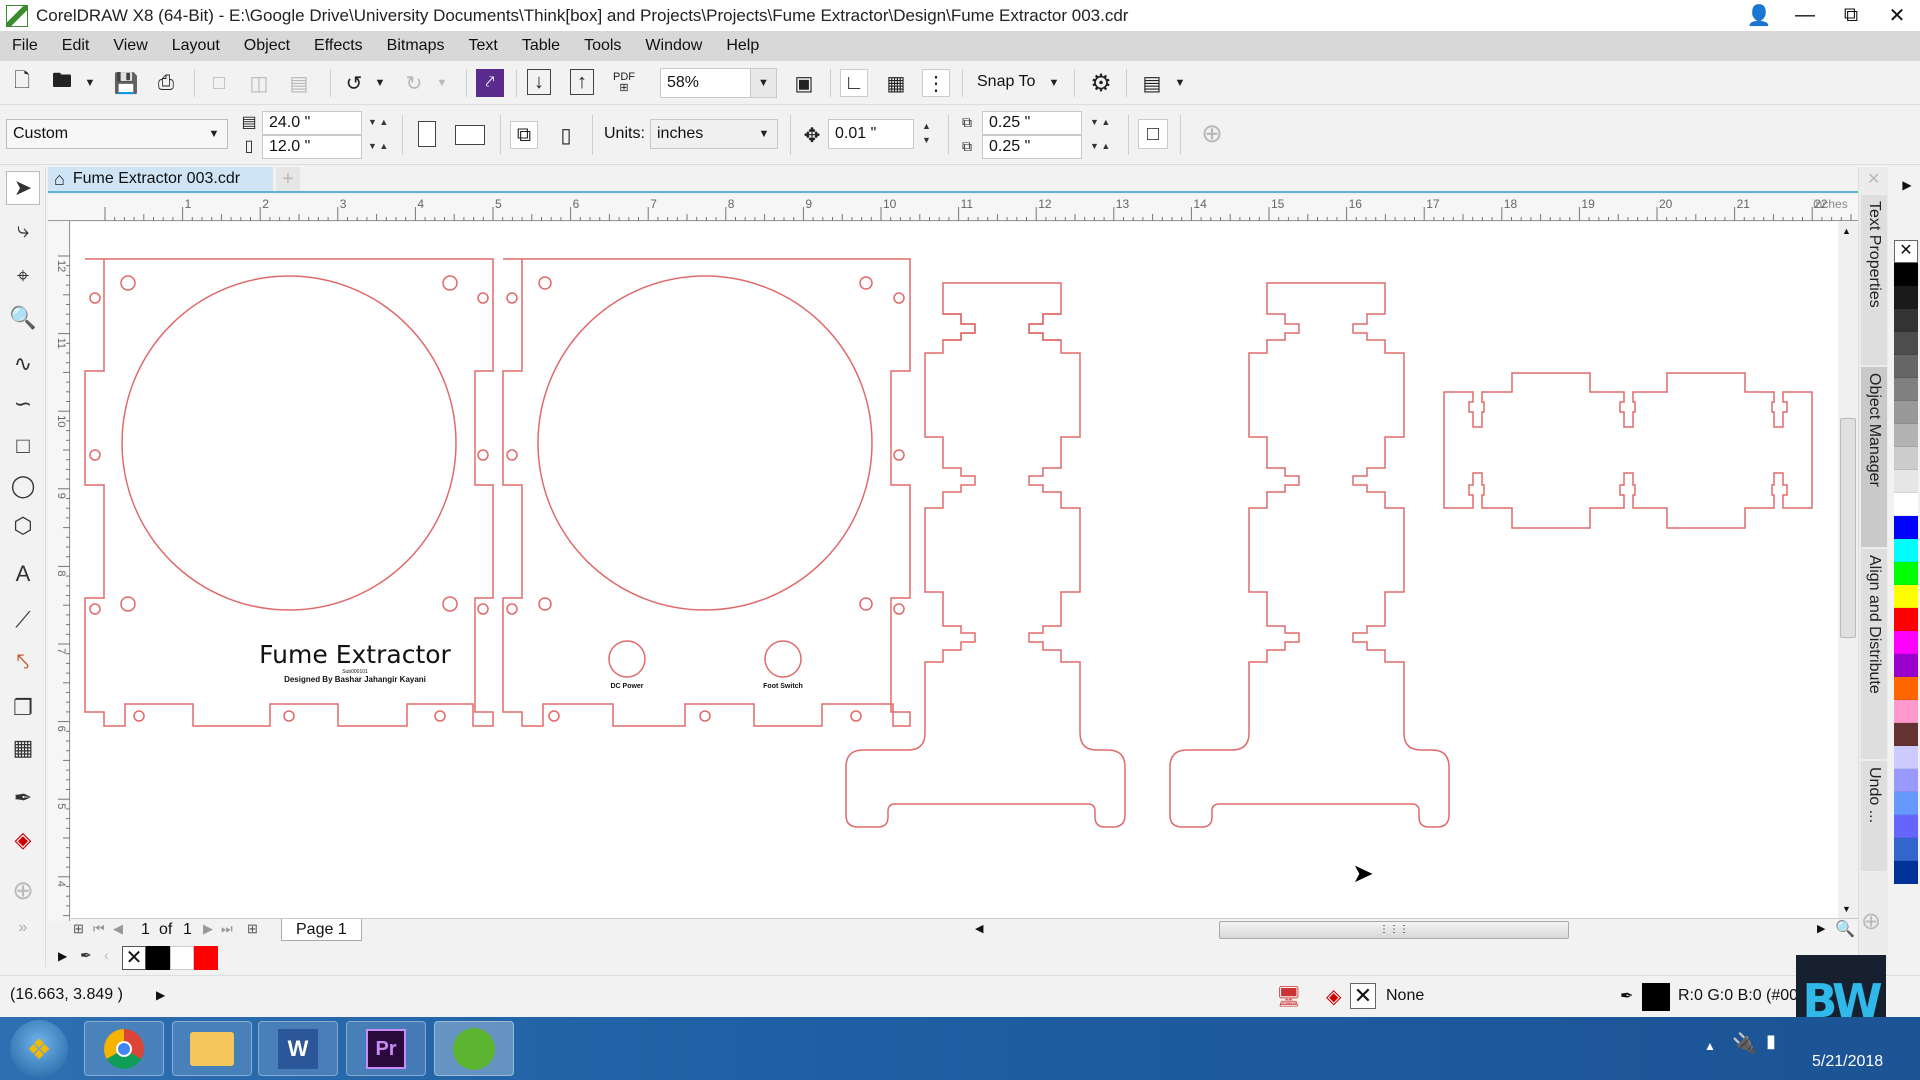  What do you see at coordinates (39, 1049) in the screenshot?
I see `start-button: ❖` at bounding box center [39, 1049].